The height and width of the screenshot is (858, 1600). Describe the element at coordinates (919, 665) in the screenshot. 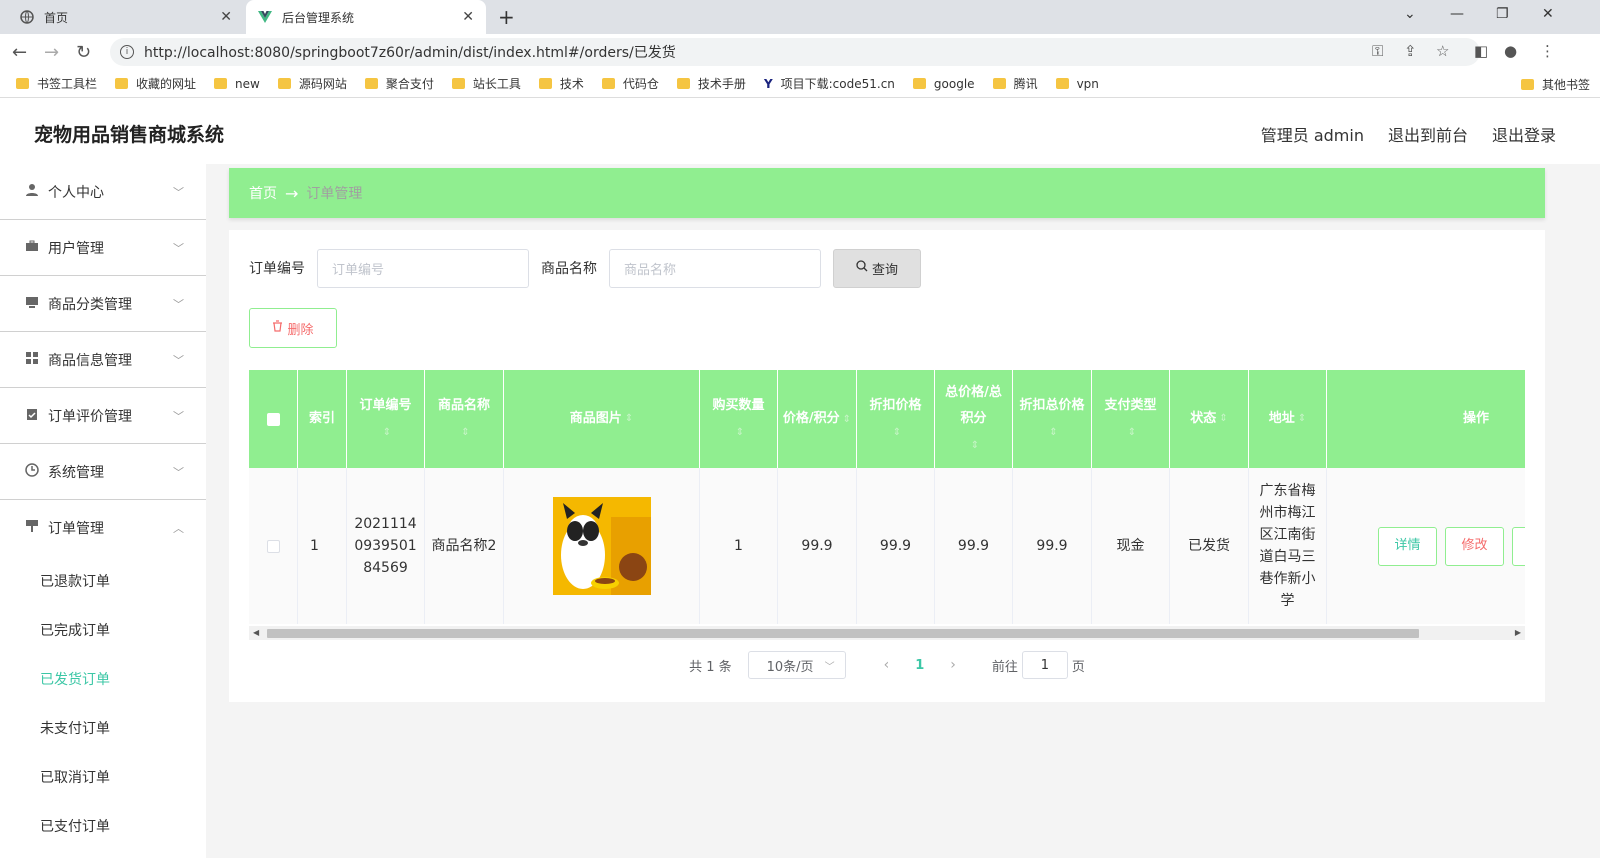

I see `page-number: 1` at that location.